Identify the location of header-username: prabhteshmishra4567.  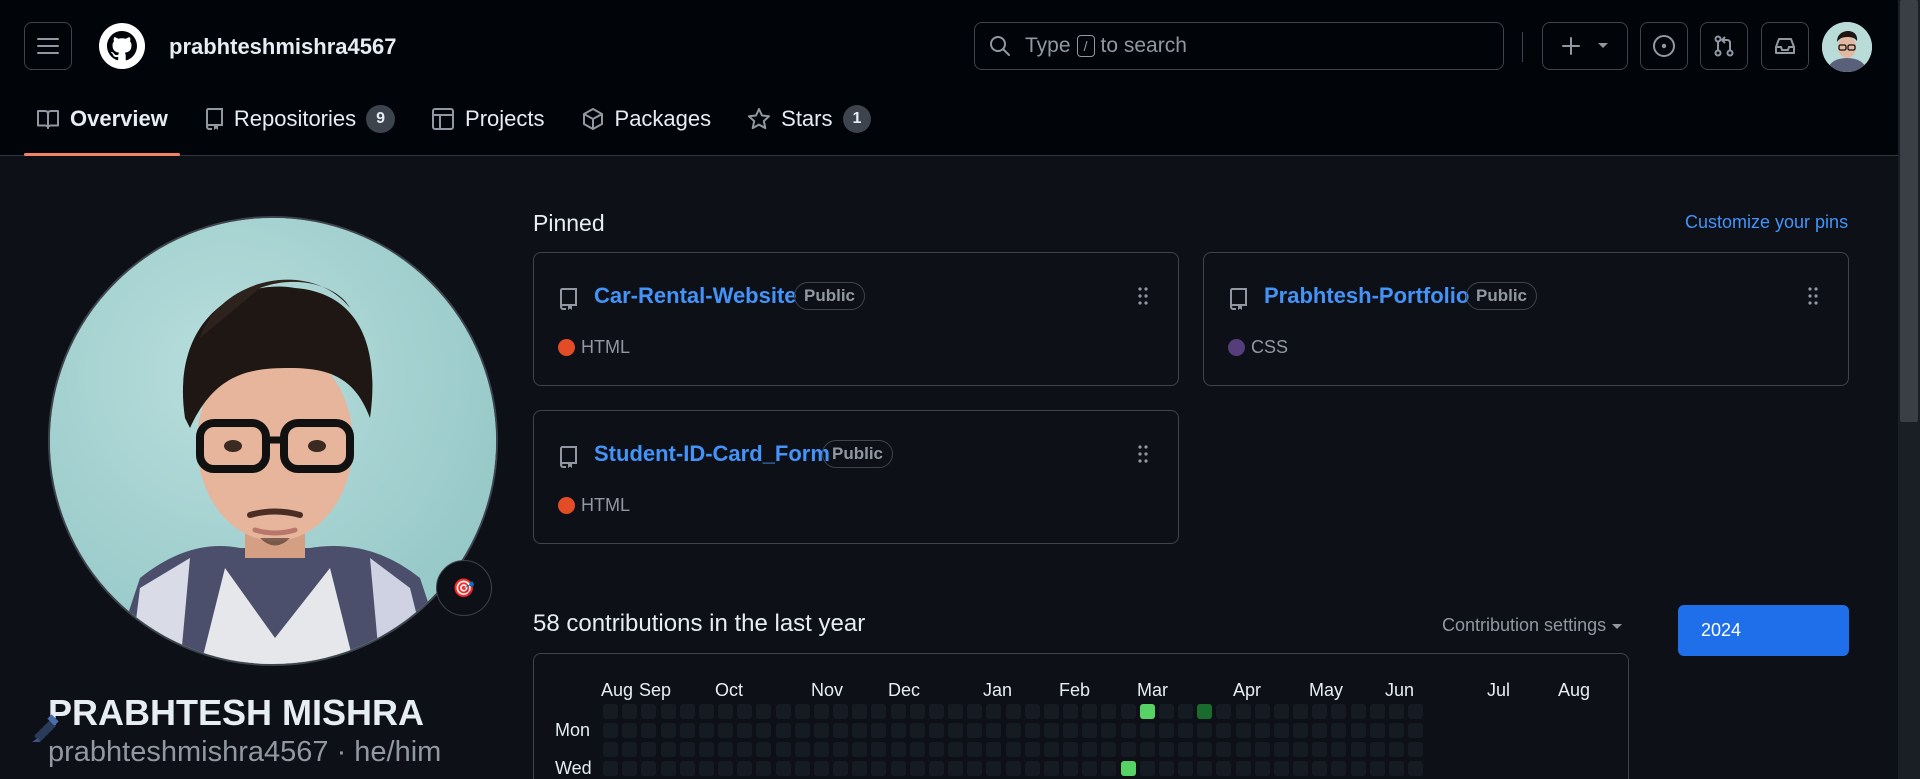
(282, 47).